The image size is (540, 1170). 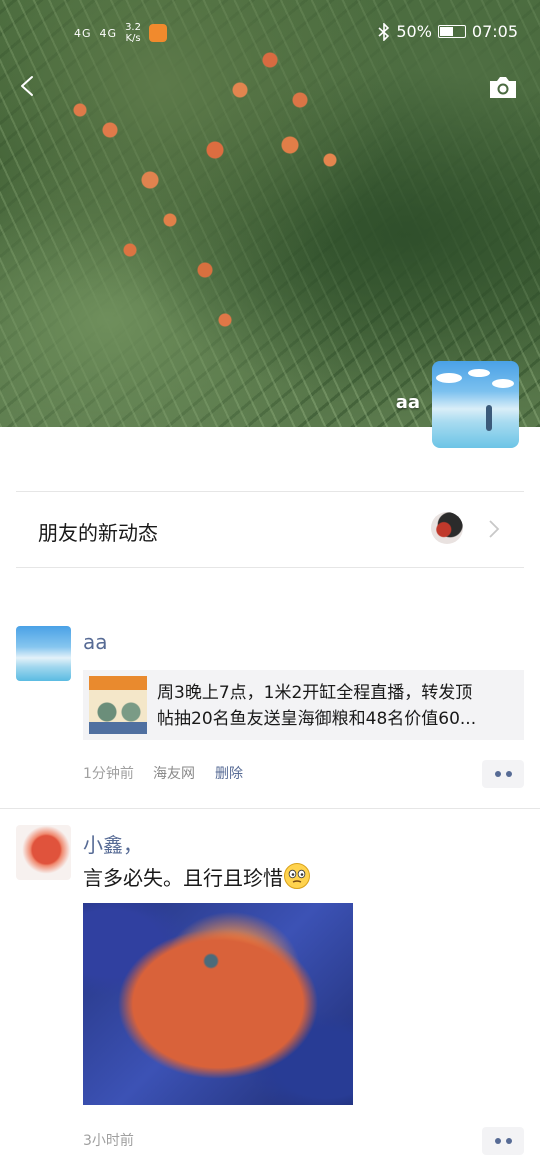 I want to click on post-text-content: 言多必失。且行且珍惜, so click(x=183, y=878).